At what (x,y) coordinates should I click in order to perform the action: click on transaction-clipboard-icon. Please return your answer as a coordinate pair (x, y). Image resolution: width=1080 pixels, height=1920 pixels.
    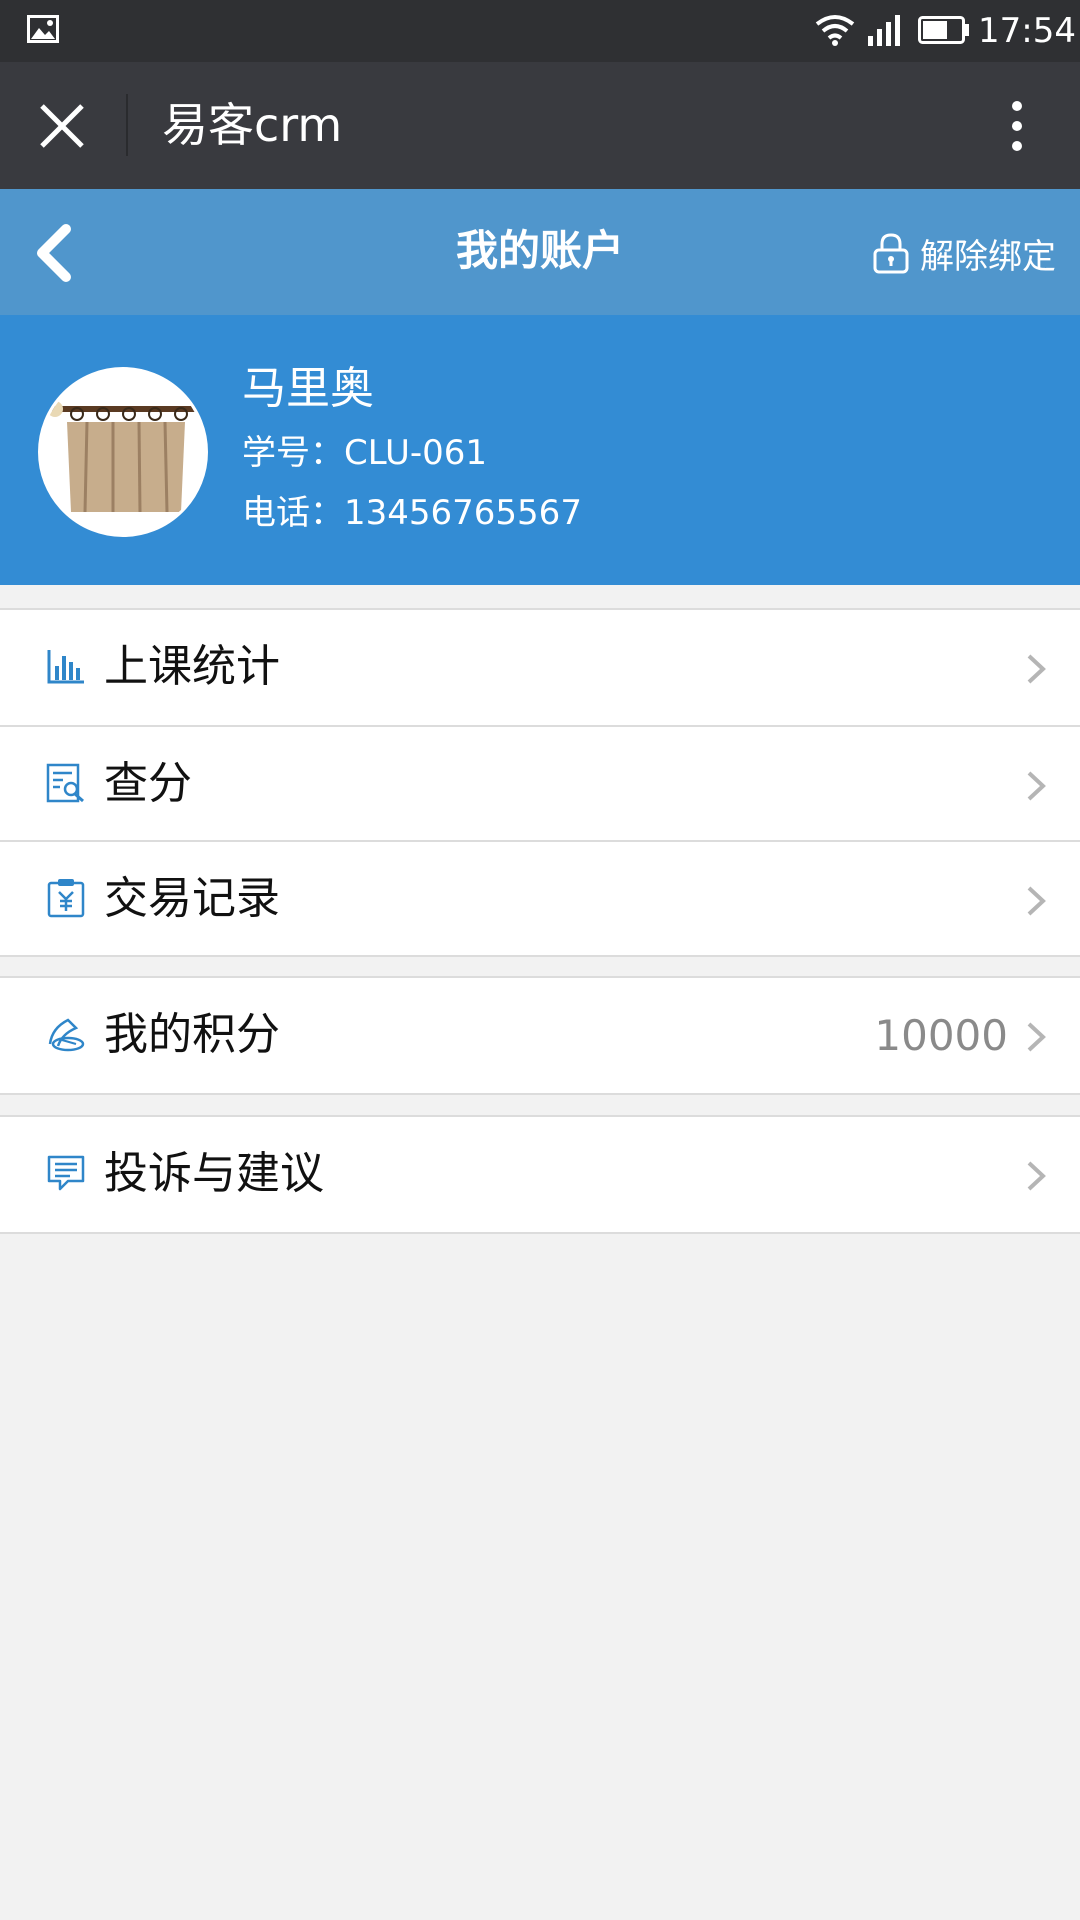
    Looking at the image, I should click on (66, 898).